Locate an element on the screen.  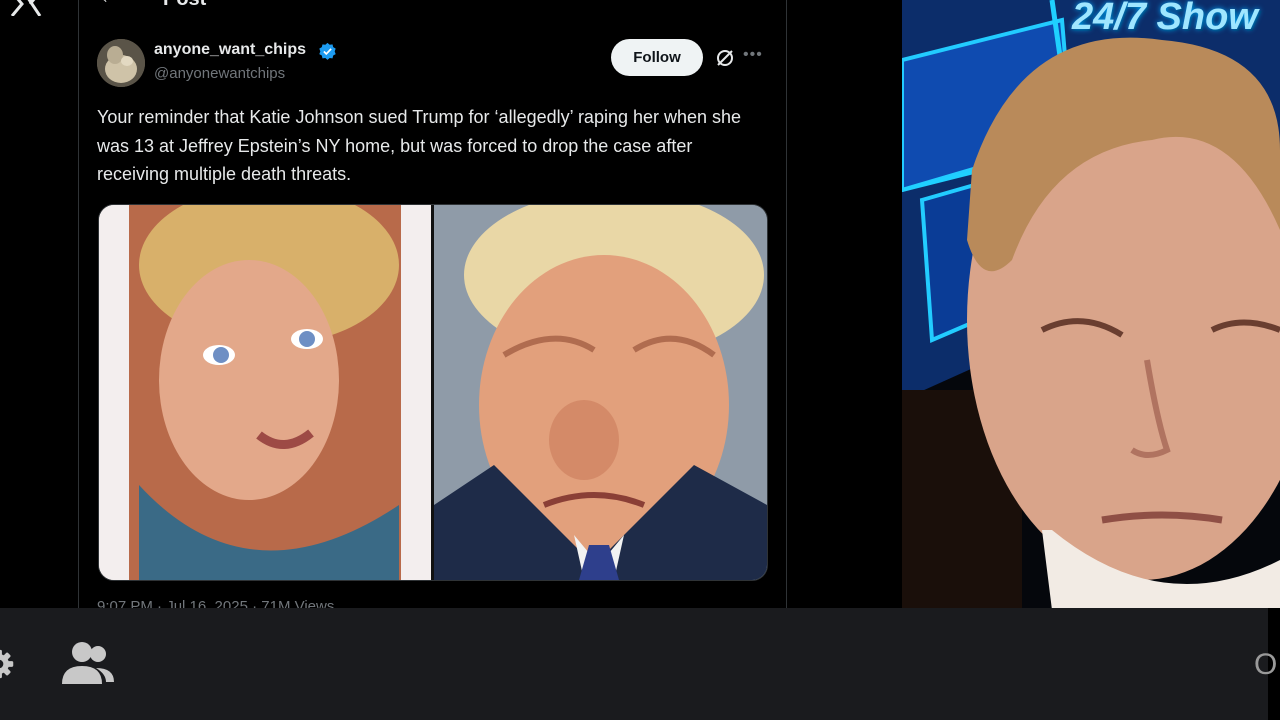
follow-button: Follow is located at coordinates (657, 57).